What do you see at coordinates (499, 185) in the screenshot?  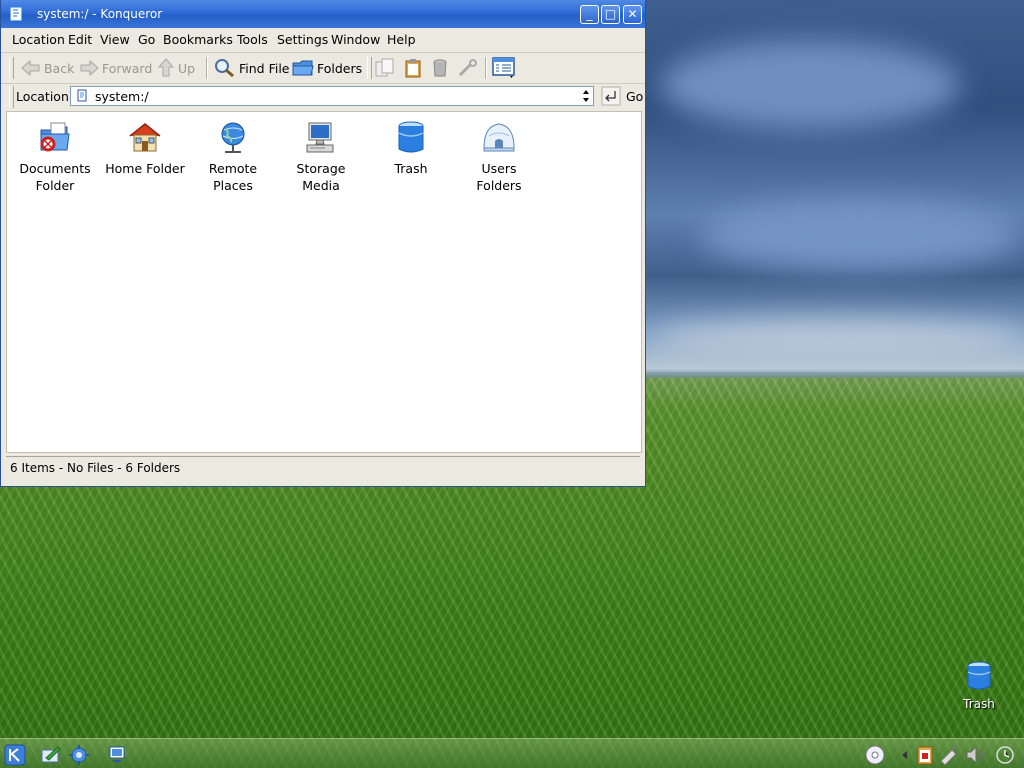 I see `item-label: Folders` at bounding box center [499, 185].